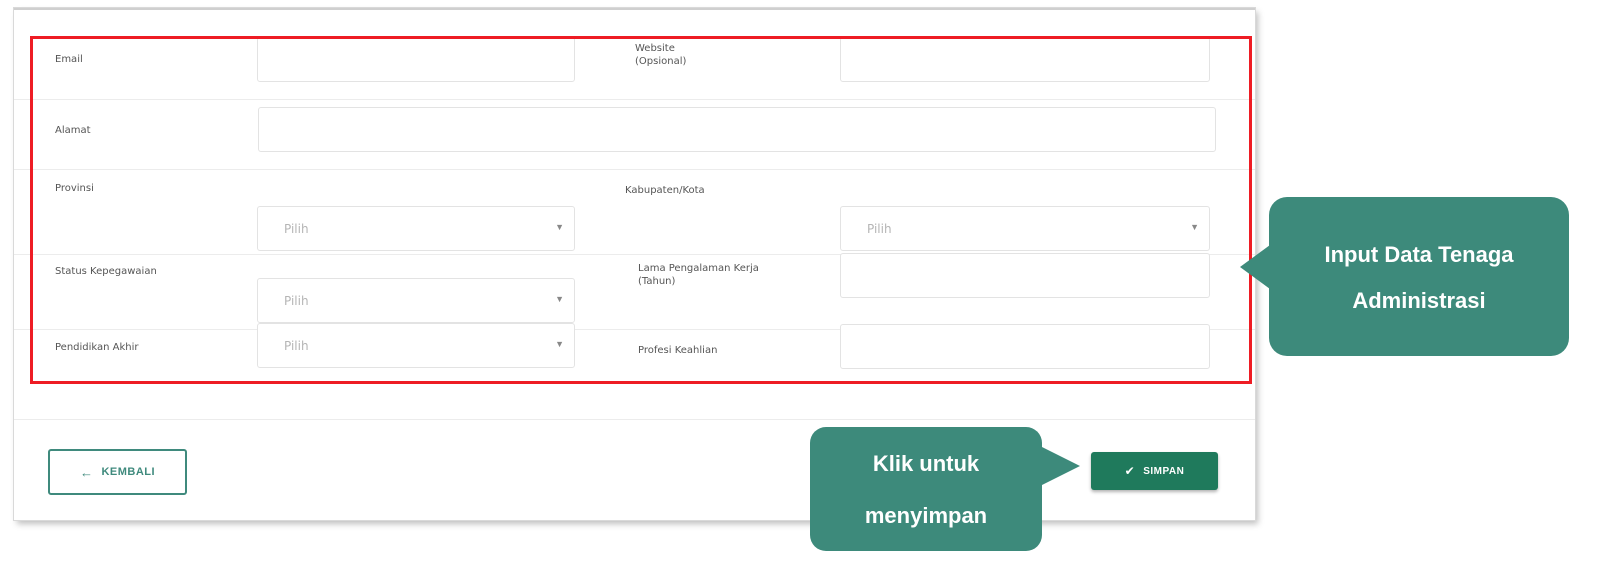 Image resolution: width=1611 pixels, height=565 pixels. Describe the element at coordinates (1255, 267) in the screenshot. I see `callout-tail-left` at that location.